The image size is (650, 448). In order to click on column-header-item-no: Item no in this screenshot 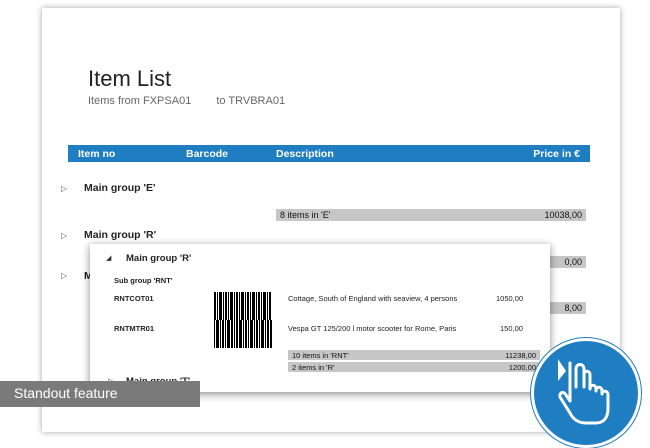, I will do `click(97, 154)`.